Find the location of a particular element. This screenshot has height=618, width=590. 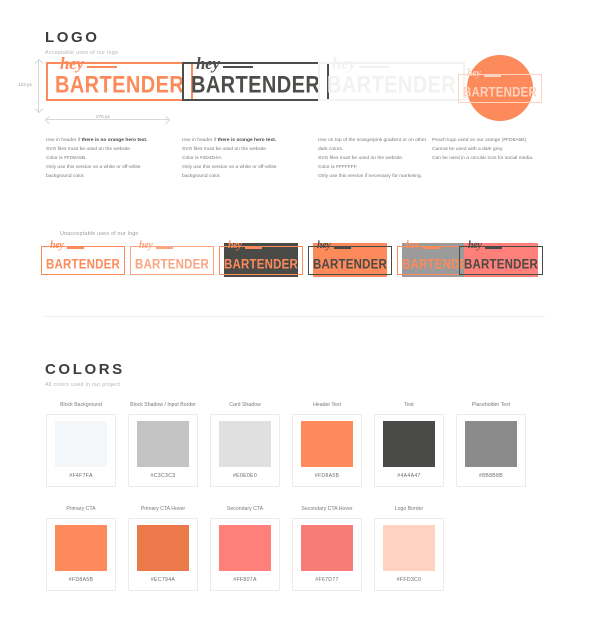

swatch-label: Text is located at coordinates (409, 405).